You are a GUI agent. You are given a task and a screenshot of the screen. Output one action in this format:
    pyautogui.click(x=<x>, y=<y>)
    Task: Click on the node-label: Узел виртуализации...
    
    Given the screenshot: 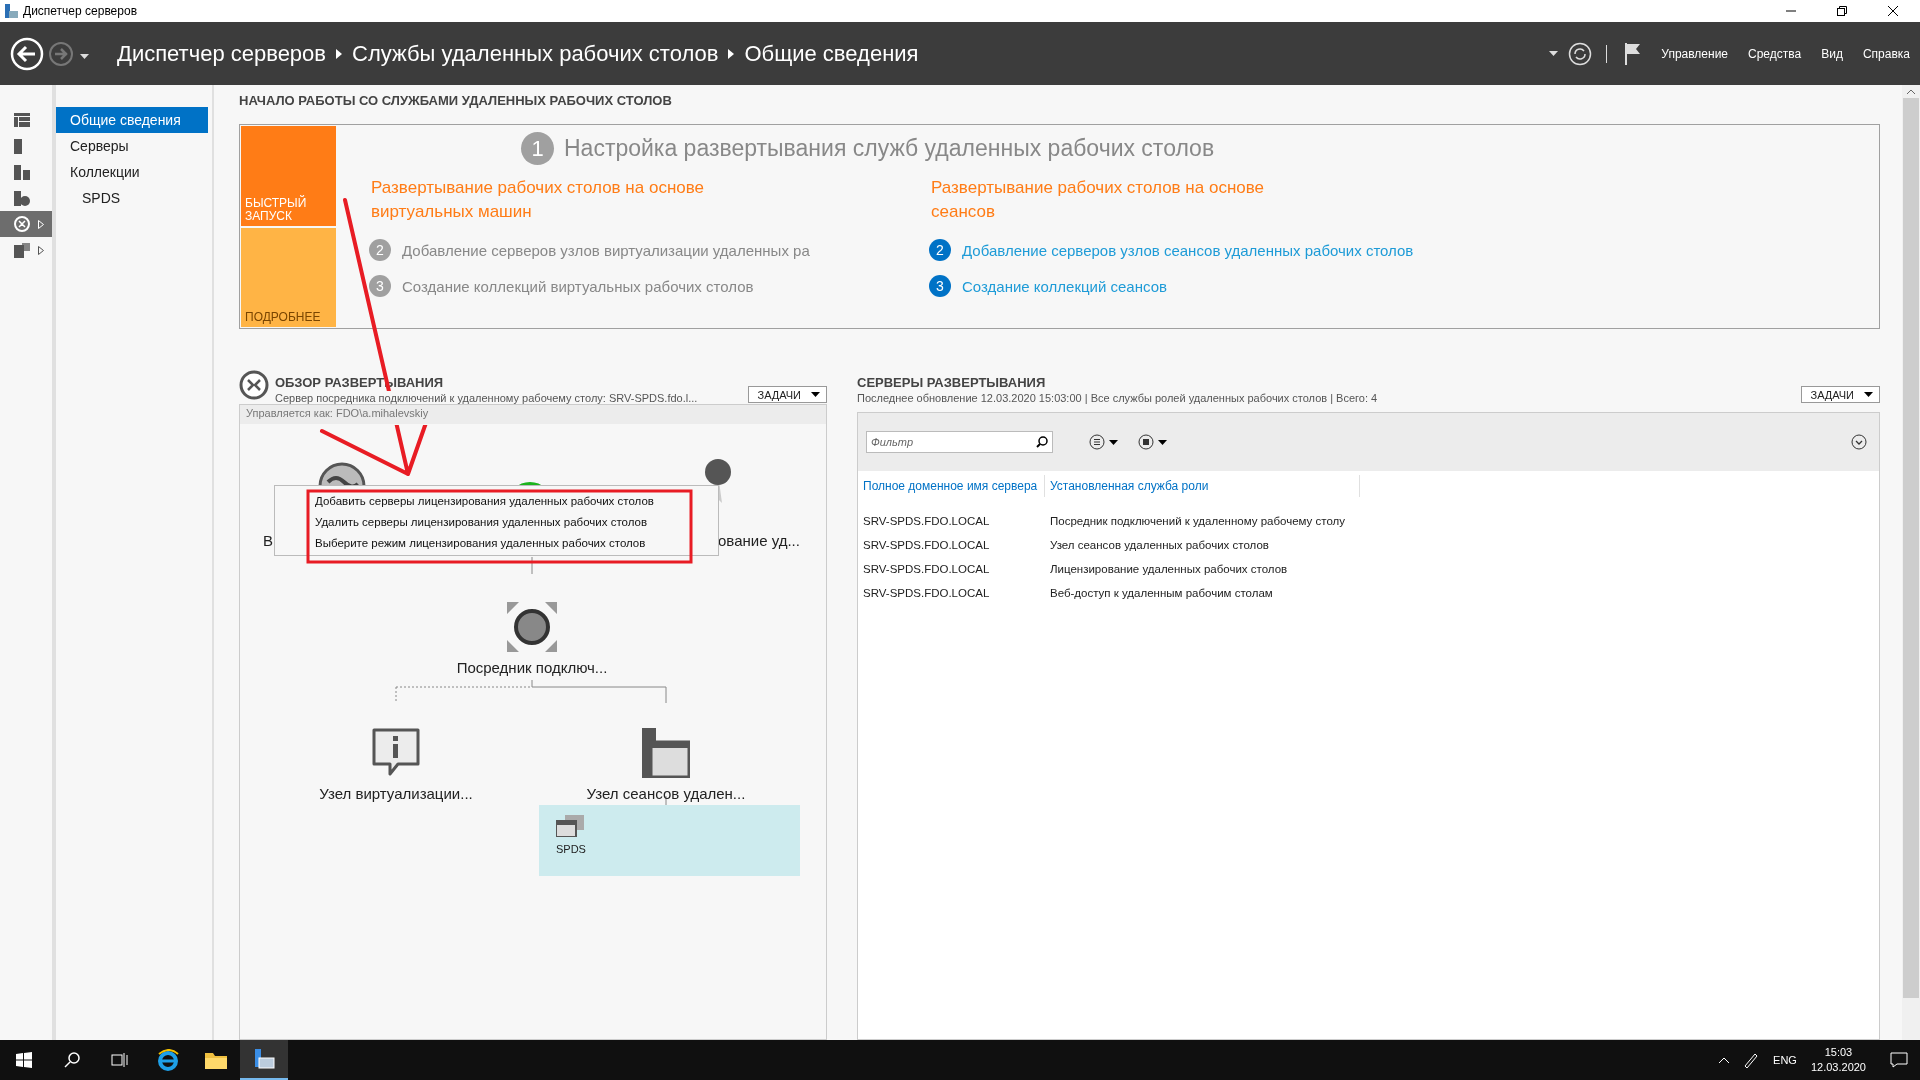 What is the action you would take?
    pyautogui.click(x=396, y=793)
    